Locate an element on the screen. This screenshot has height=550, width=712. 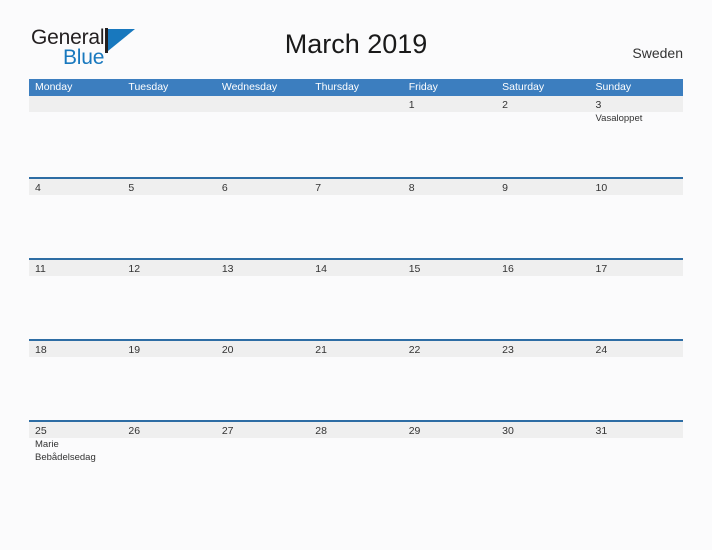
calendar-day-cell: 28 is located at coordinates (355, 461).